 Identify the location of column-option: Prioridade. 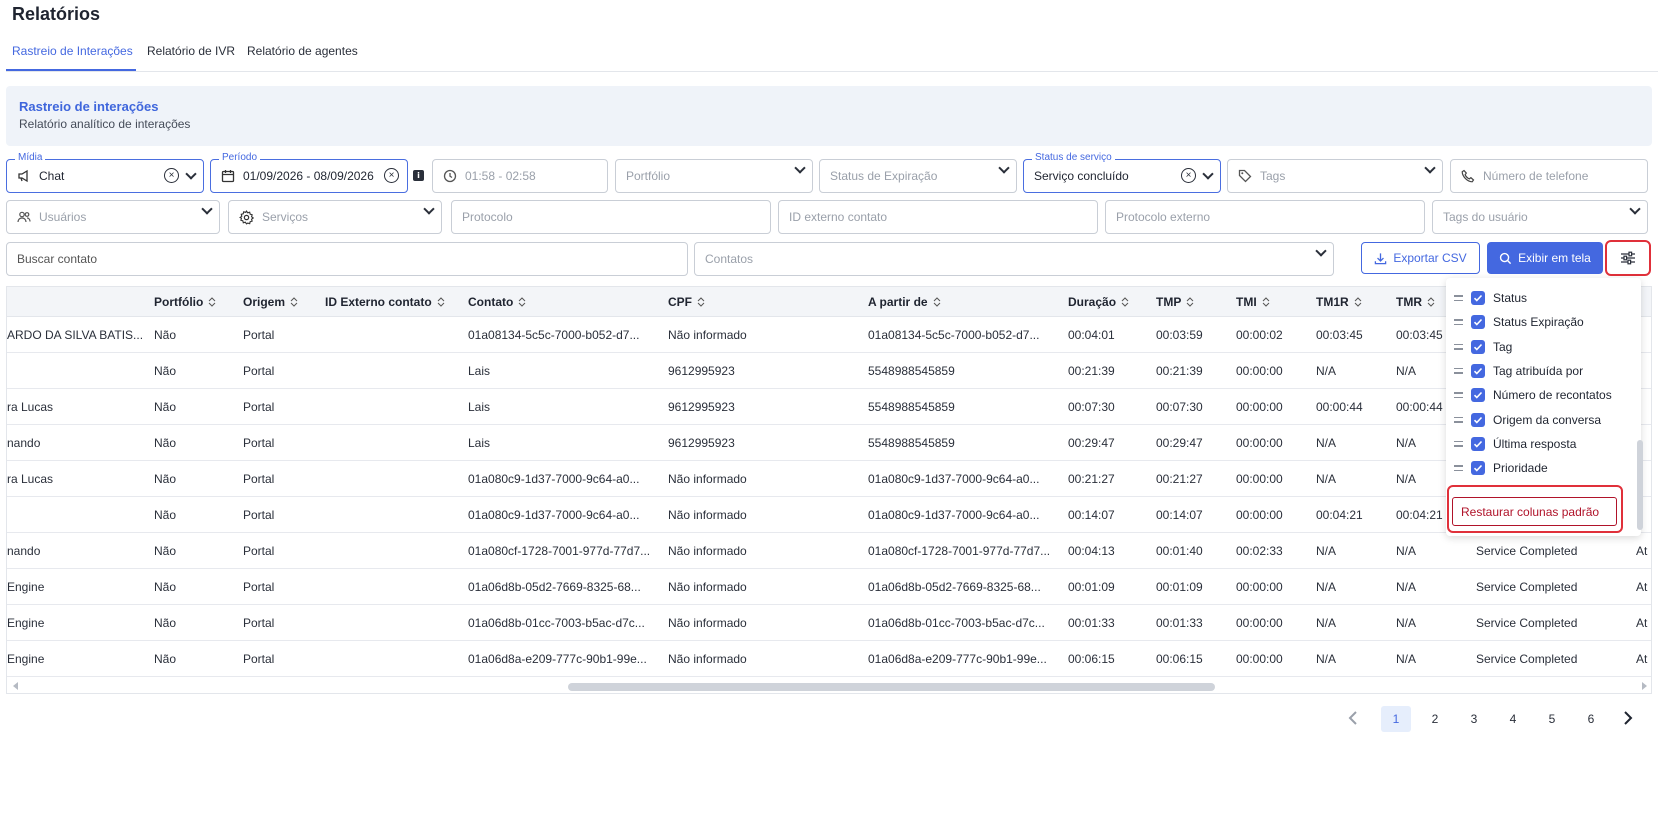
(1501, 468).